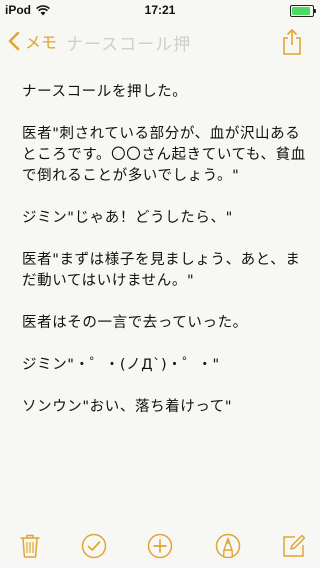  I want to click on add-button, so click(160, 546).